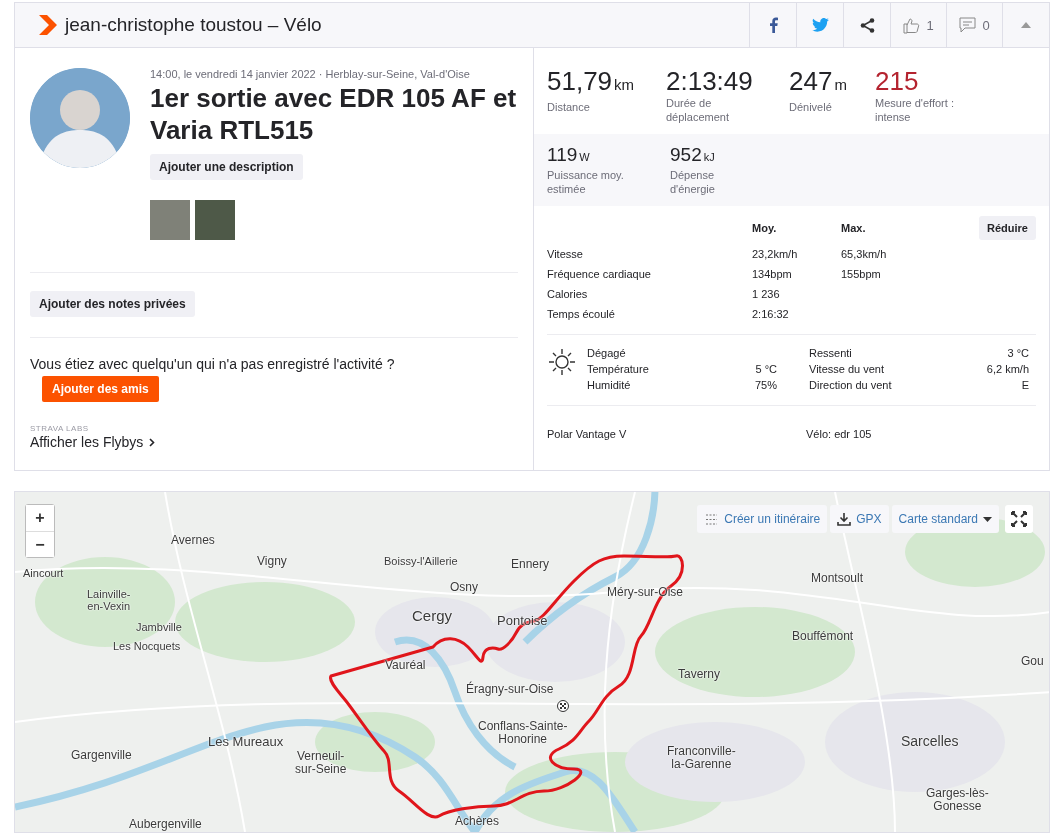  What do you see at coordinates (775, 254) in the screenshot?
I see `detail-value: 23,2km/h` at bounding box center [775, 254].